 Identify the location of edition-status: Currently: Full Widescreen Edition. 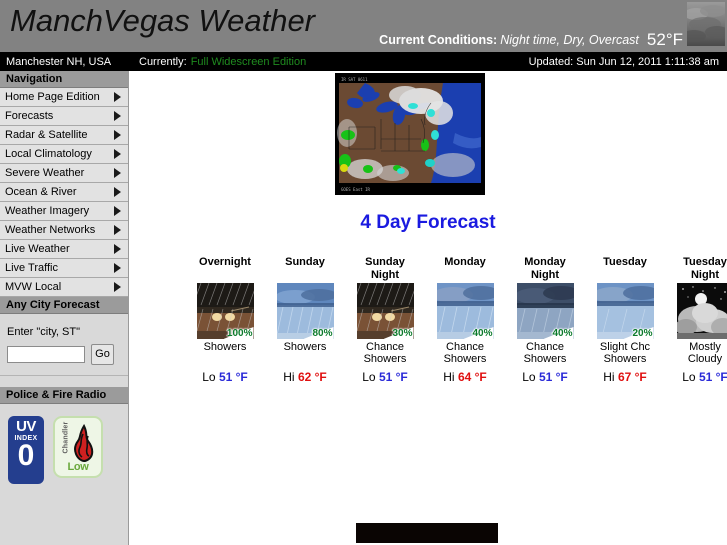
(222, 62).